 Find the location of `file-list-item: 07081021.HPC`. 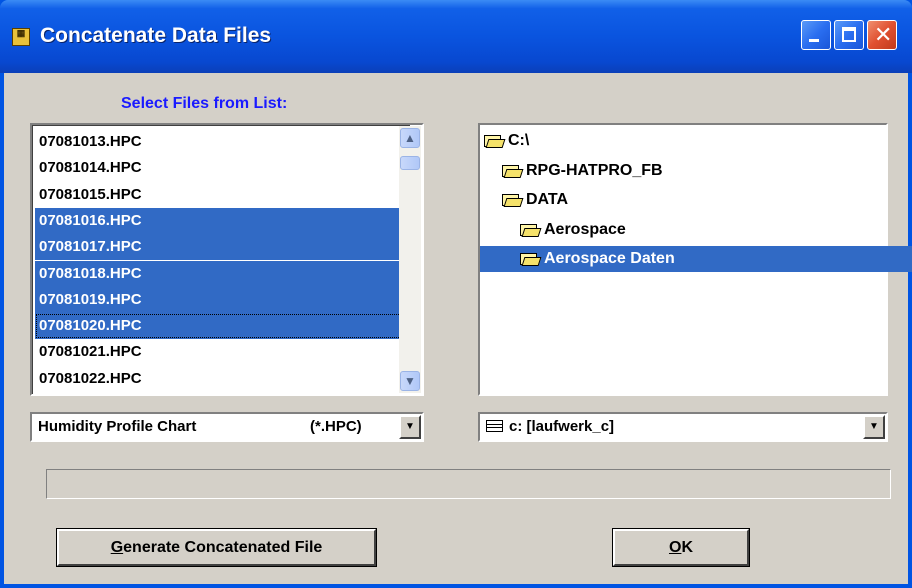

file-list-item: 07081021.HPC is located at coordinates (222, 352).